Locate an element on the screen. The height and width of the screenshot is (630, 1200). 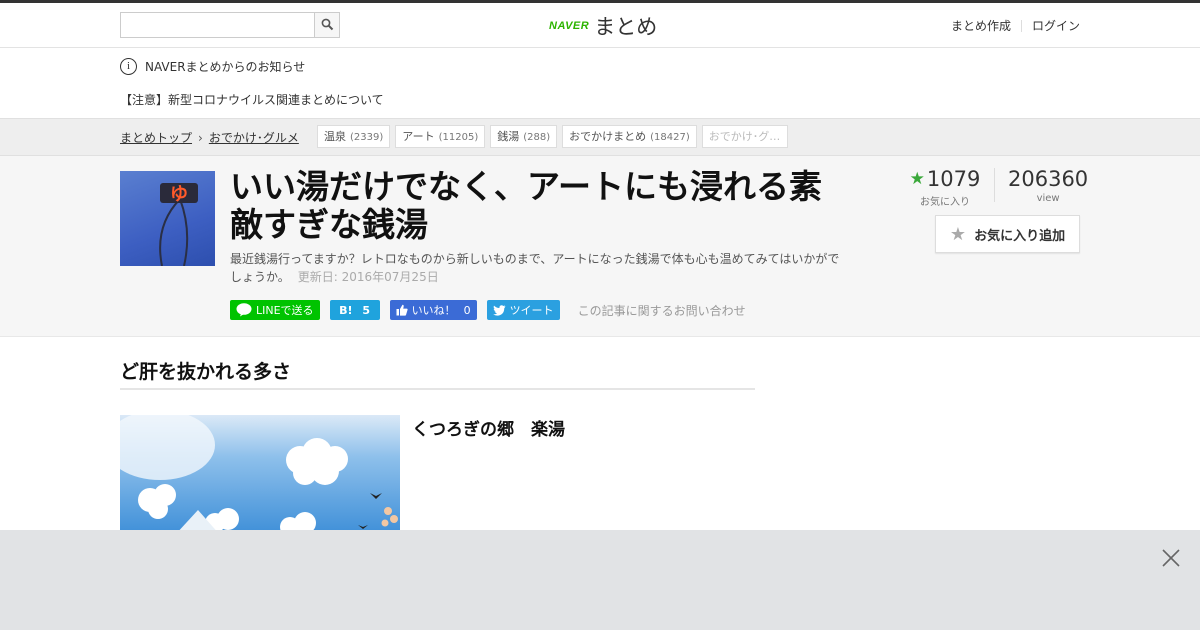
add-favorite-label: お気に入り追加 is located at coordinates (1020, 236).